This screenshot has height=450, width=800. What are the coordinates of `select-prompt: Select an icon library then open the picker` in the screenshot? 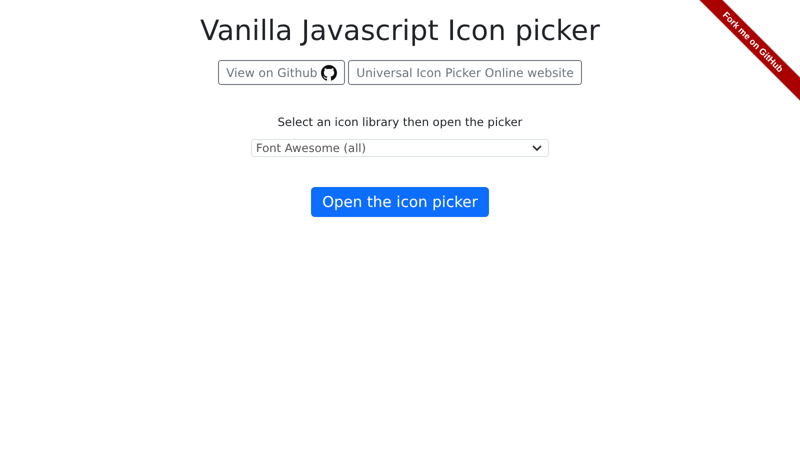 It's located at (400, 122).